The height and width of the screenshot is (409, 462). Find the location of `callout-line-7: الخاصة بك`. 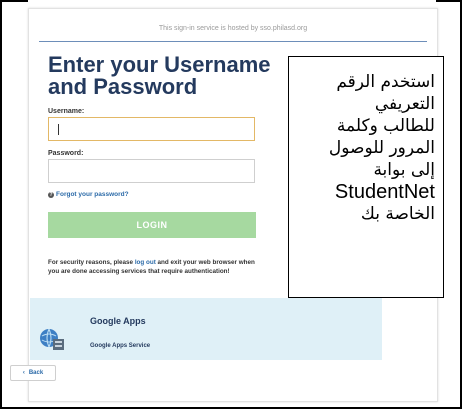

callout-line-7: الخاصة بك is located at coordinates (397, 214).